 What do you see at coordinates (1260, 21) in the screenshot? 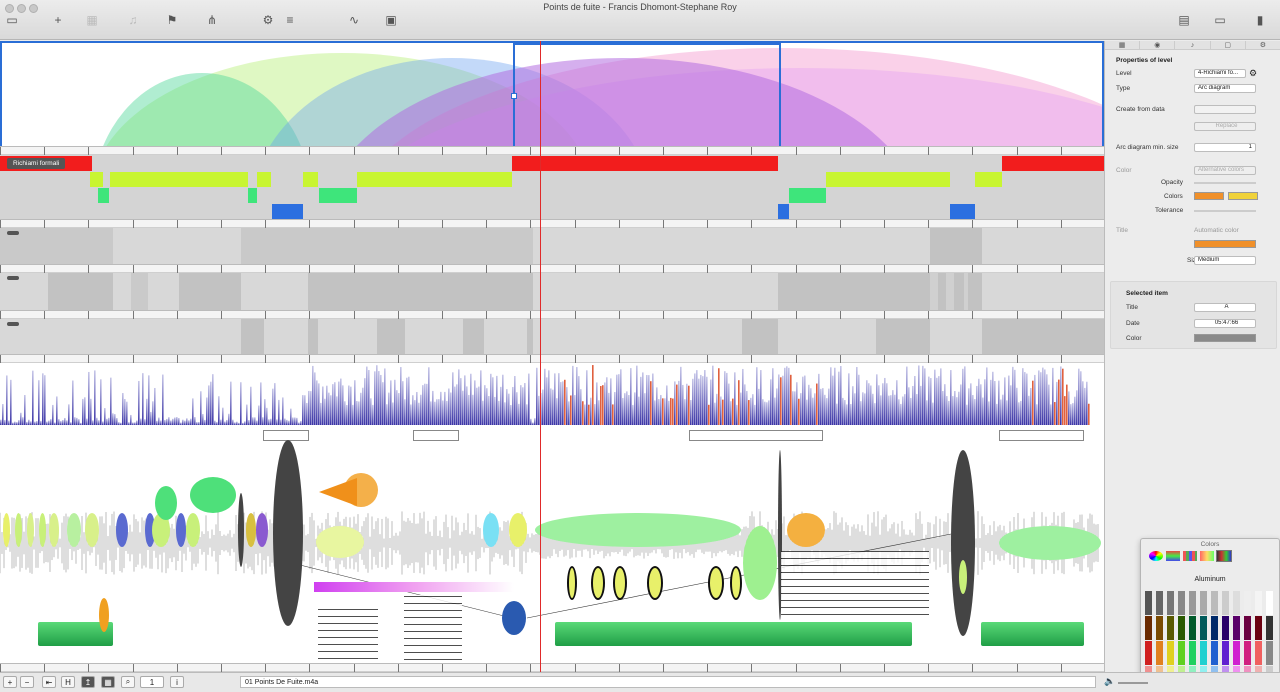
I see `toolbar-button-properties: ▮` at bounding box center [1260, 21].